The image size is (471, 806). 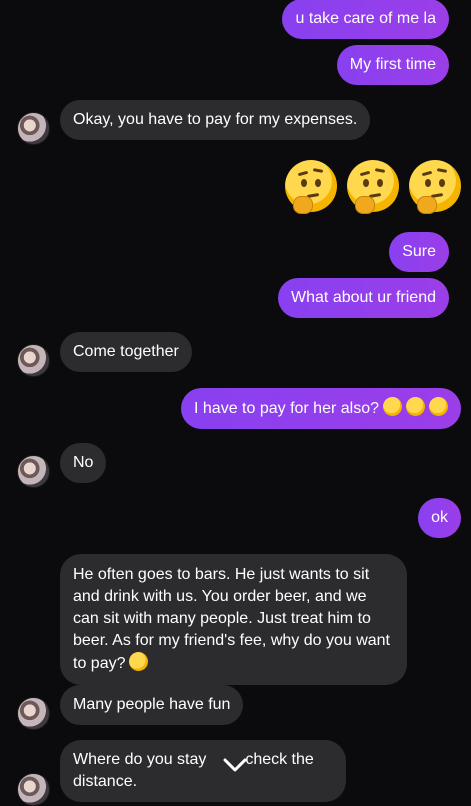 What do you see at coordinates (203, 771) in the screenshot?
I see `incoming-message: Where do you stay check the distance.` at bounding box center [203, 771].